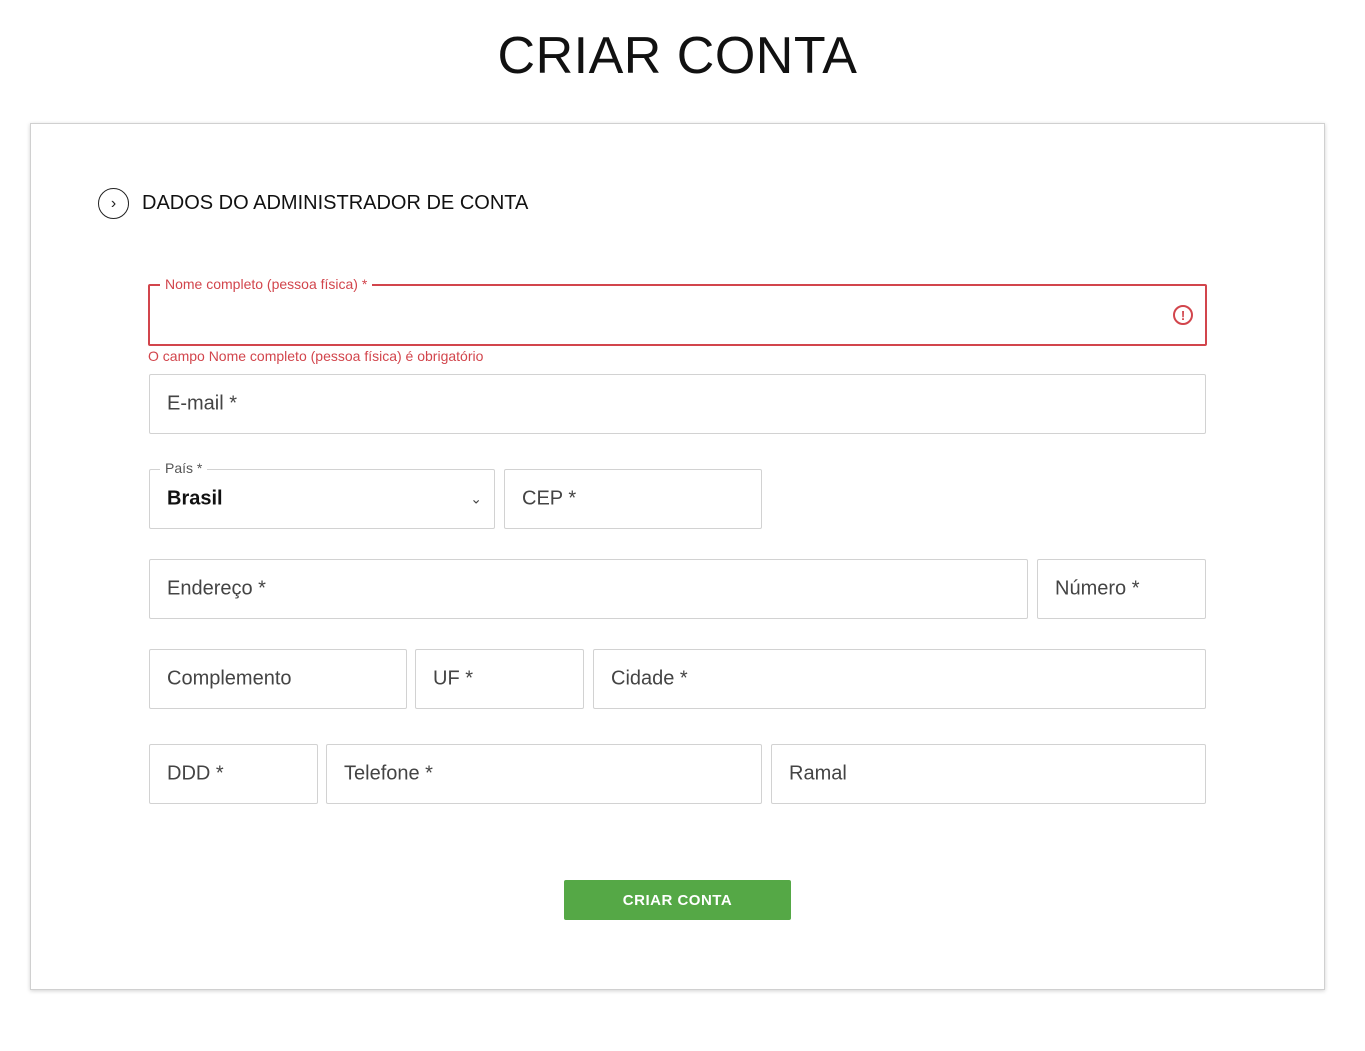  Describe the element at coordinates (388, 773) in the screenshot. I see `phone-placeholder: Telefone *` at that location.